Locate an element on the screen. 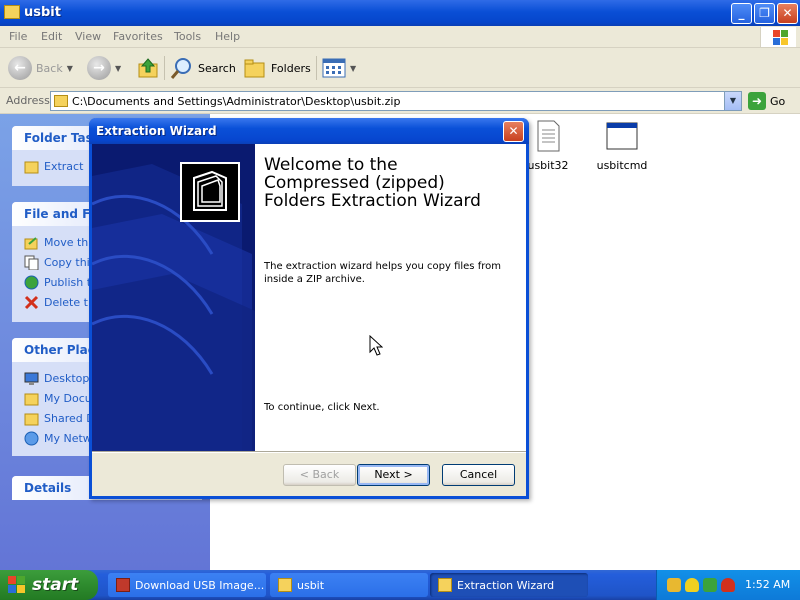 The width and height of the screenshot is (800, 600). app-icon is located at coordinates (123, 585).